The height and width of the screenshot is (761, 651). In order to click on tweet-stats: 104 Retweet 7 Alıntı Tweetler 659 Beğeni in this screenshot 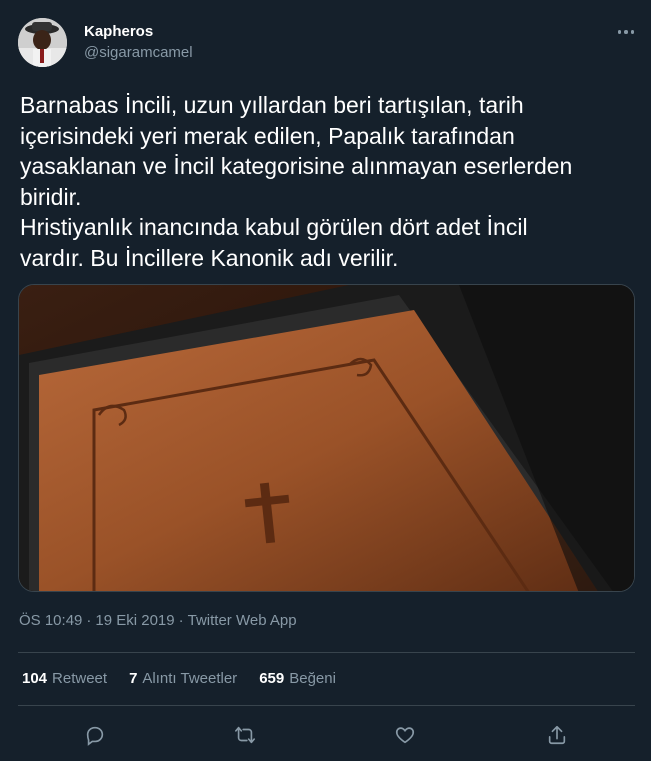, I will do `click(179, 678)`.